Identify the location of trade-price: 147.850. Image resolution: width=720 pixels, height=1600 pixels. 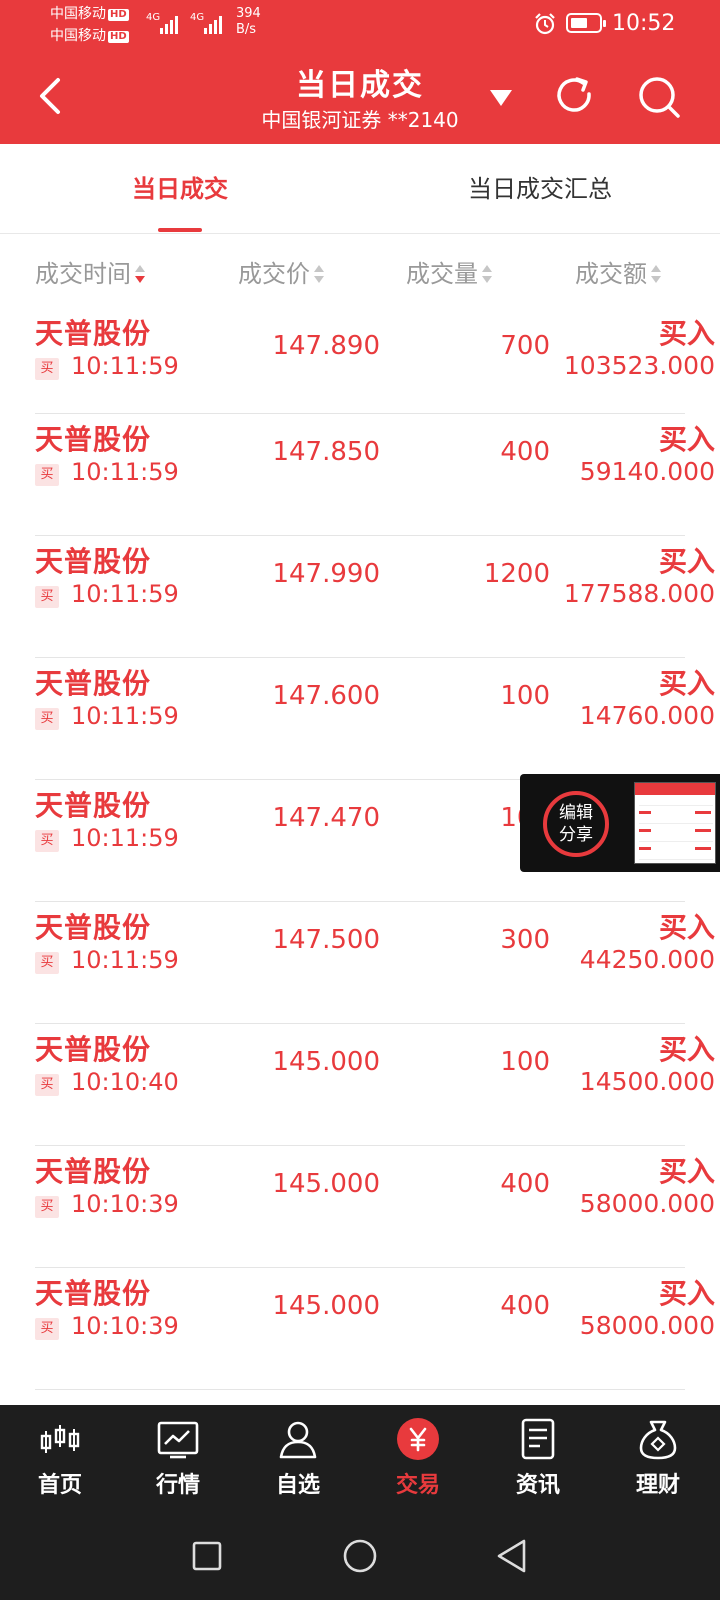
(326, 452).